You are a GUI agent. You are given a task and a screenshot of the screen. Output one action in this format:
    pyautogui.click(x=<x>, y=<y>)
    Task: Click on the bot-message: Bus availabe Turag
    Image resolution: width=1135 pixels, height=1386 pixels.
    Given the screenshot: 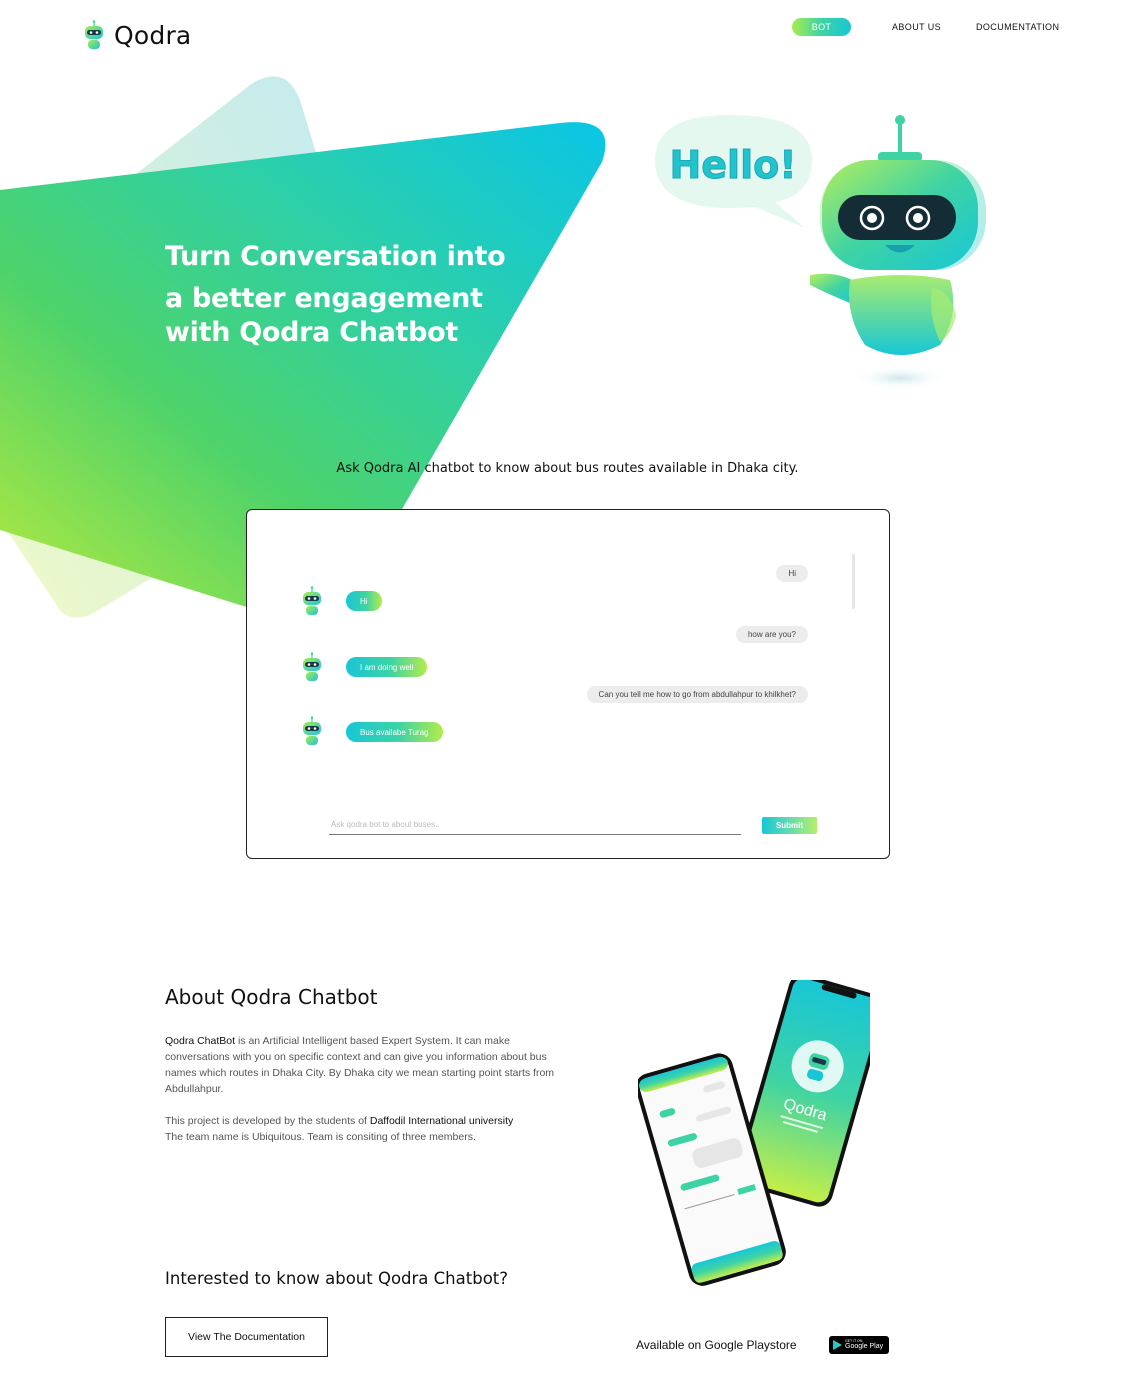 What is the action you would take?
    pyautogui.click(x=394, y=732)
    